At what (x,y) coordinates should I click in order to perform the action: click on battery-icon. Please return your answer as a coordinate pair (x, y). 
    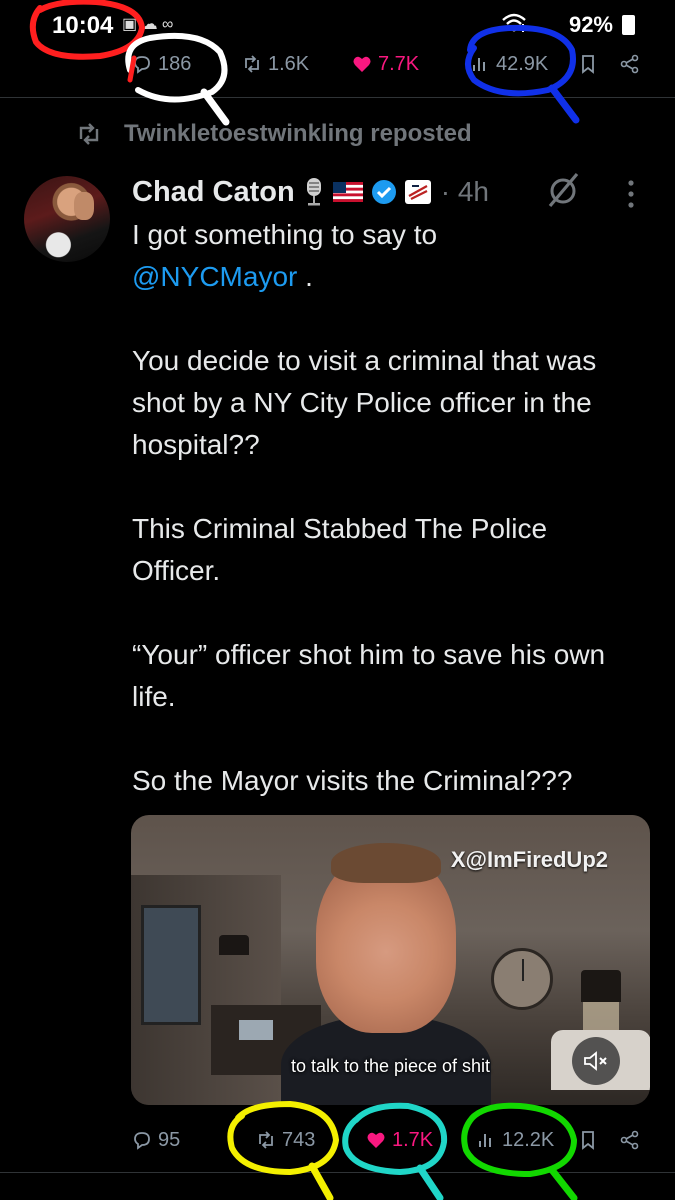
    Looking at the image, I should click on (628, 25).